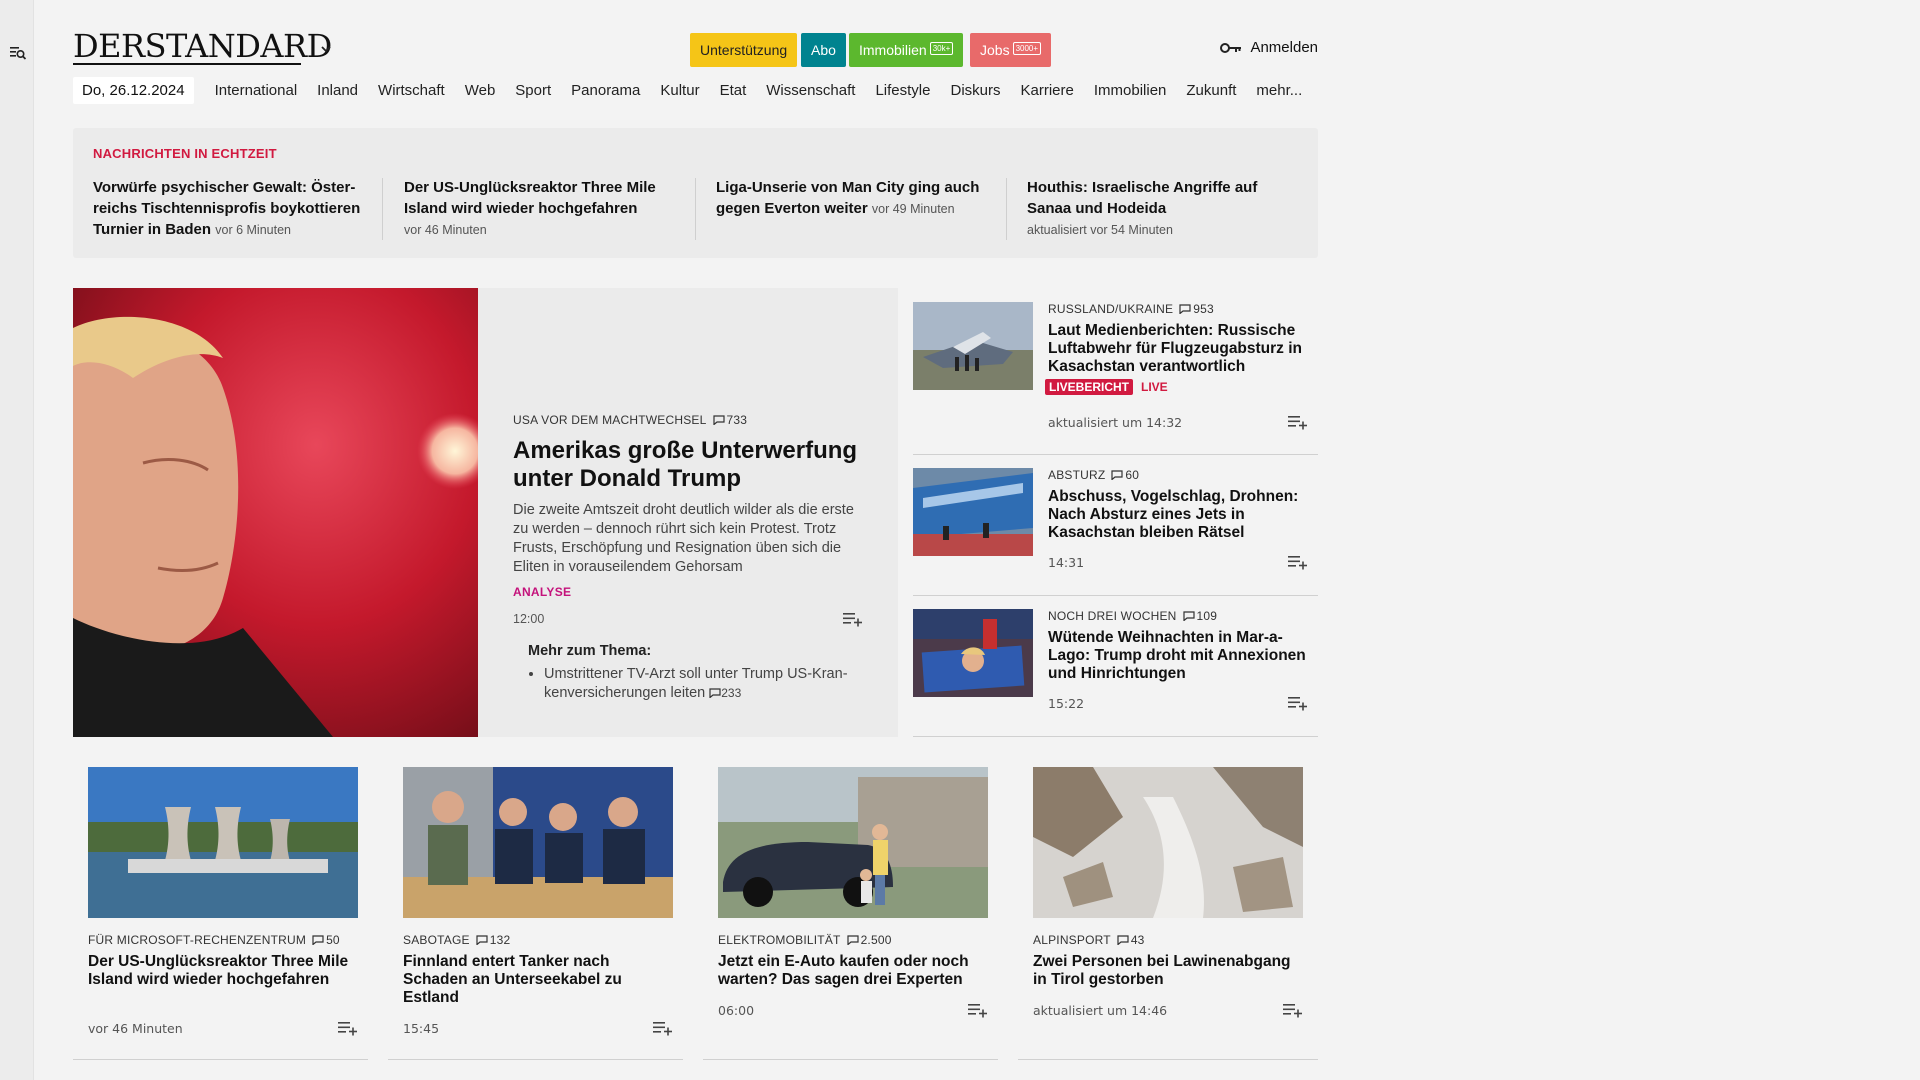 Image resolution: width=1920 pixels, height=1080 pixels. I want to click on card-comment-count: 50, so click(333, 940).